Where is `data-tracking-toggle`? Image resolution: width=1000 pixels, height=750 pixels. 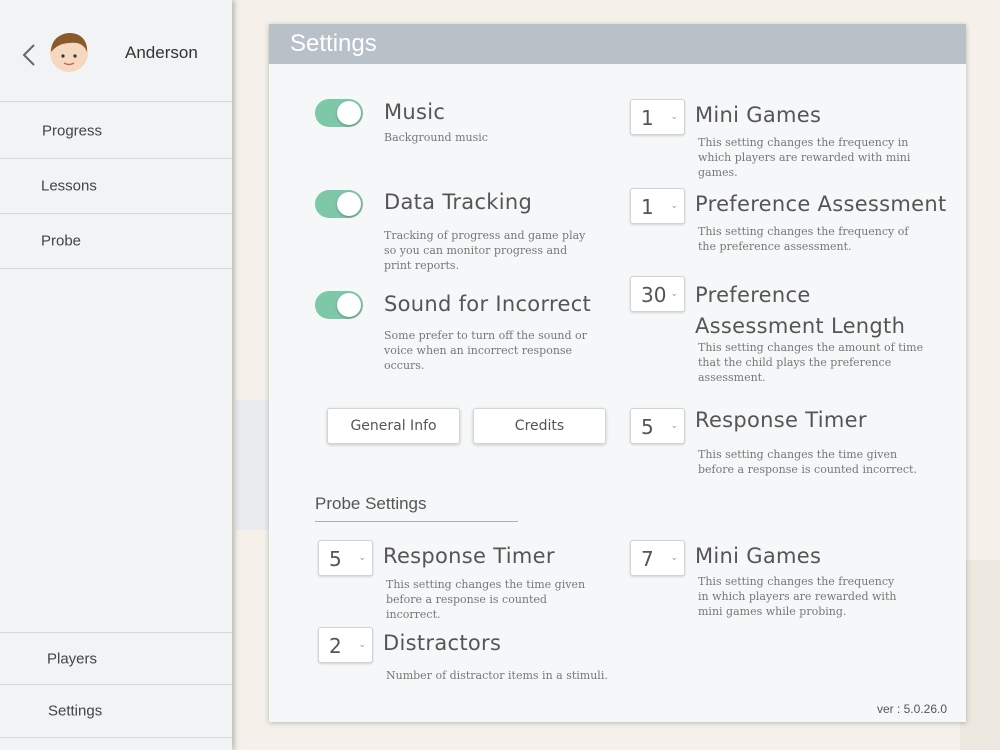
data-tracking-toggle is located at coordinates (339, 204).